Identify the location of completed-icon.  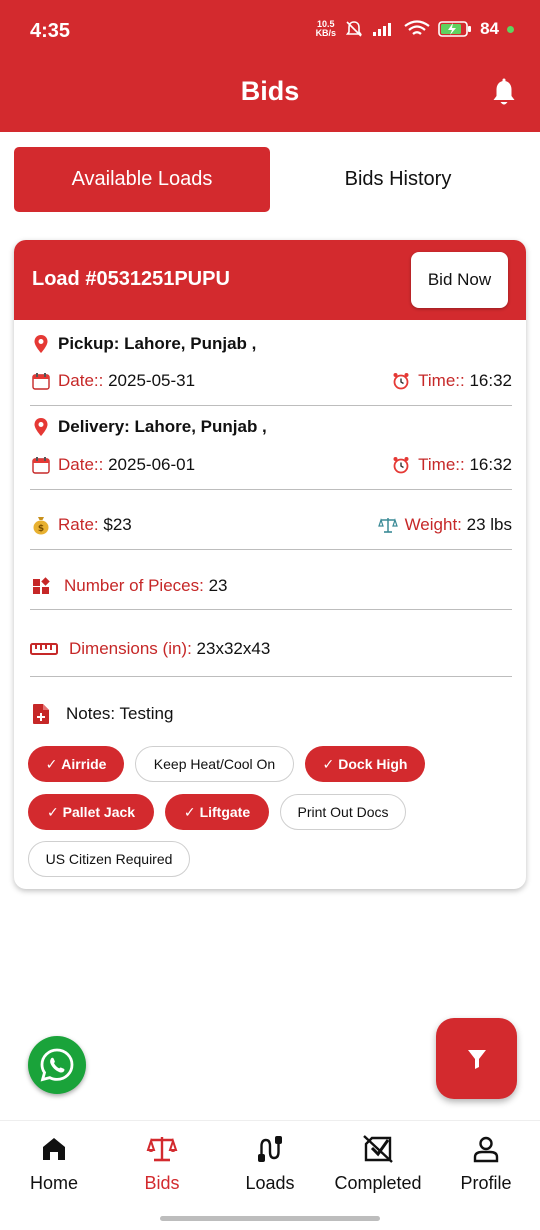
(378, 1149).